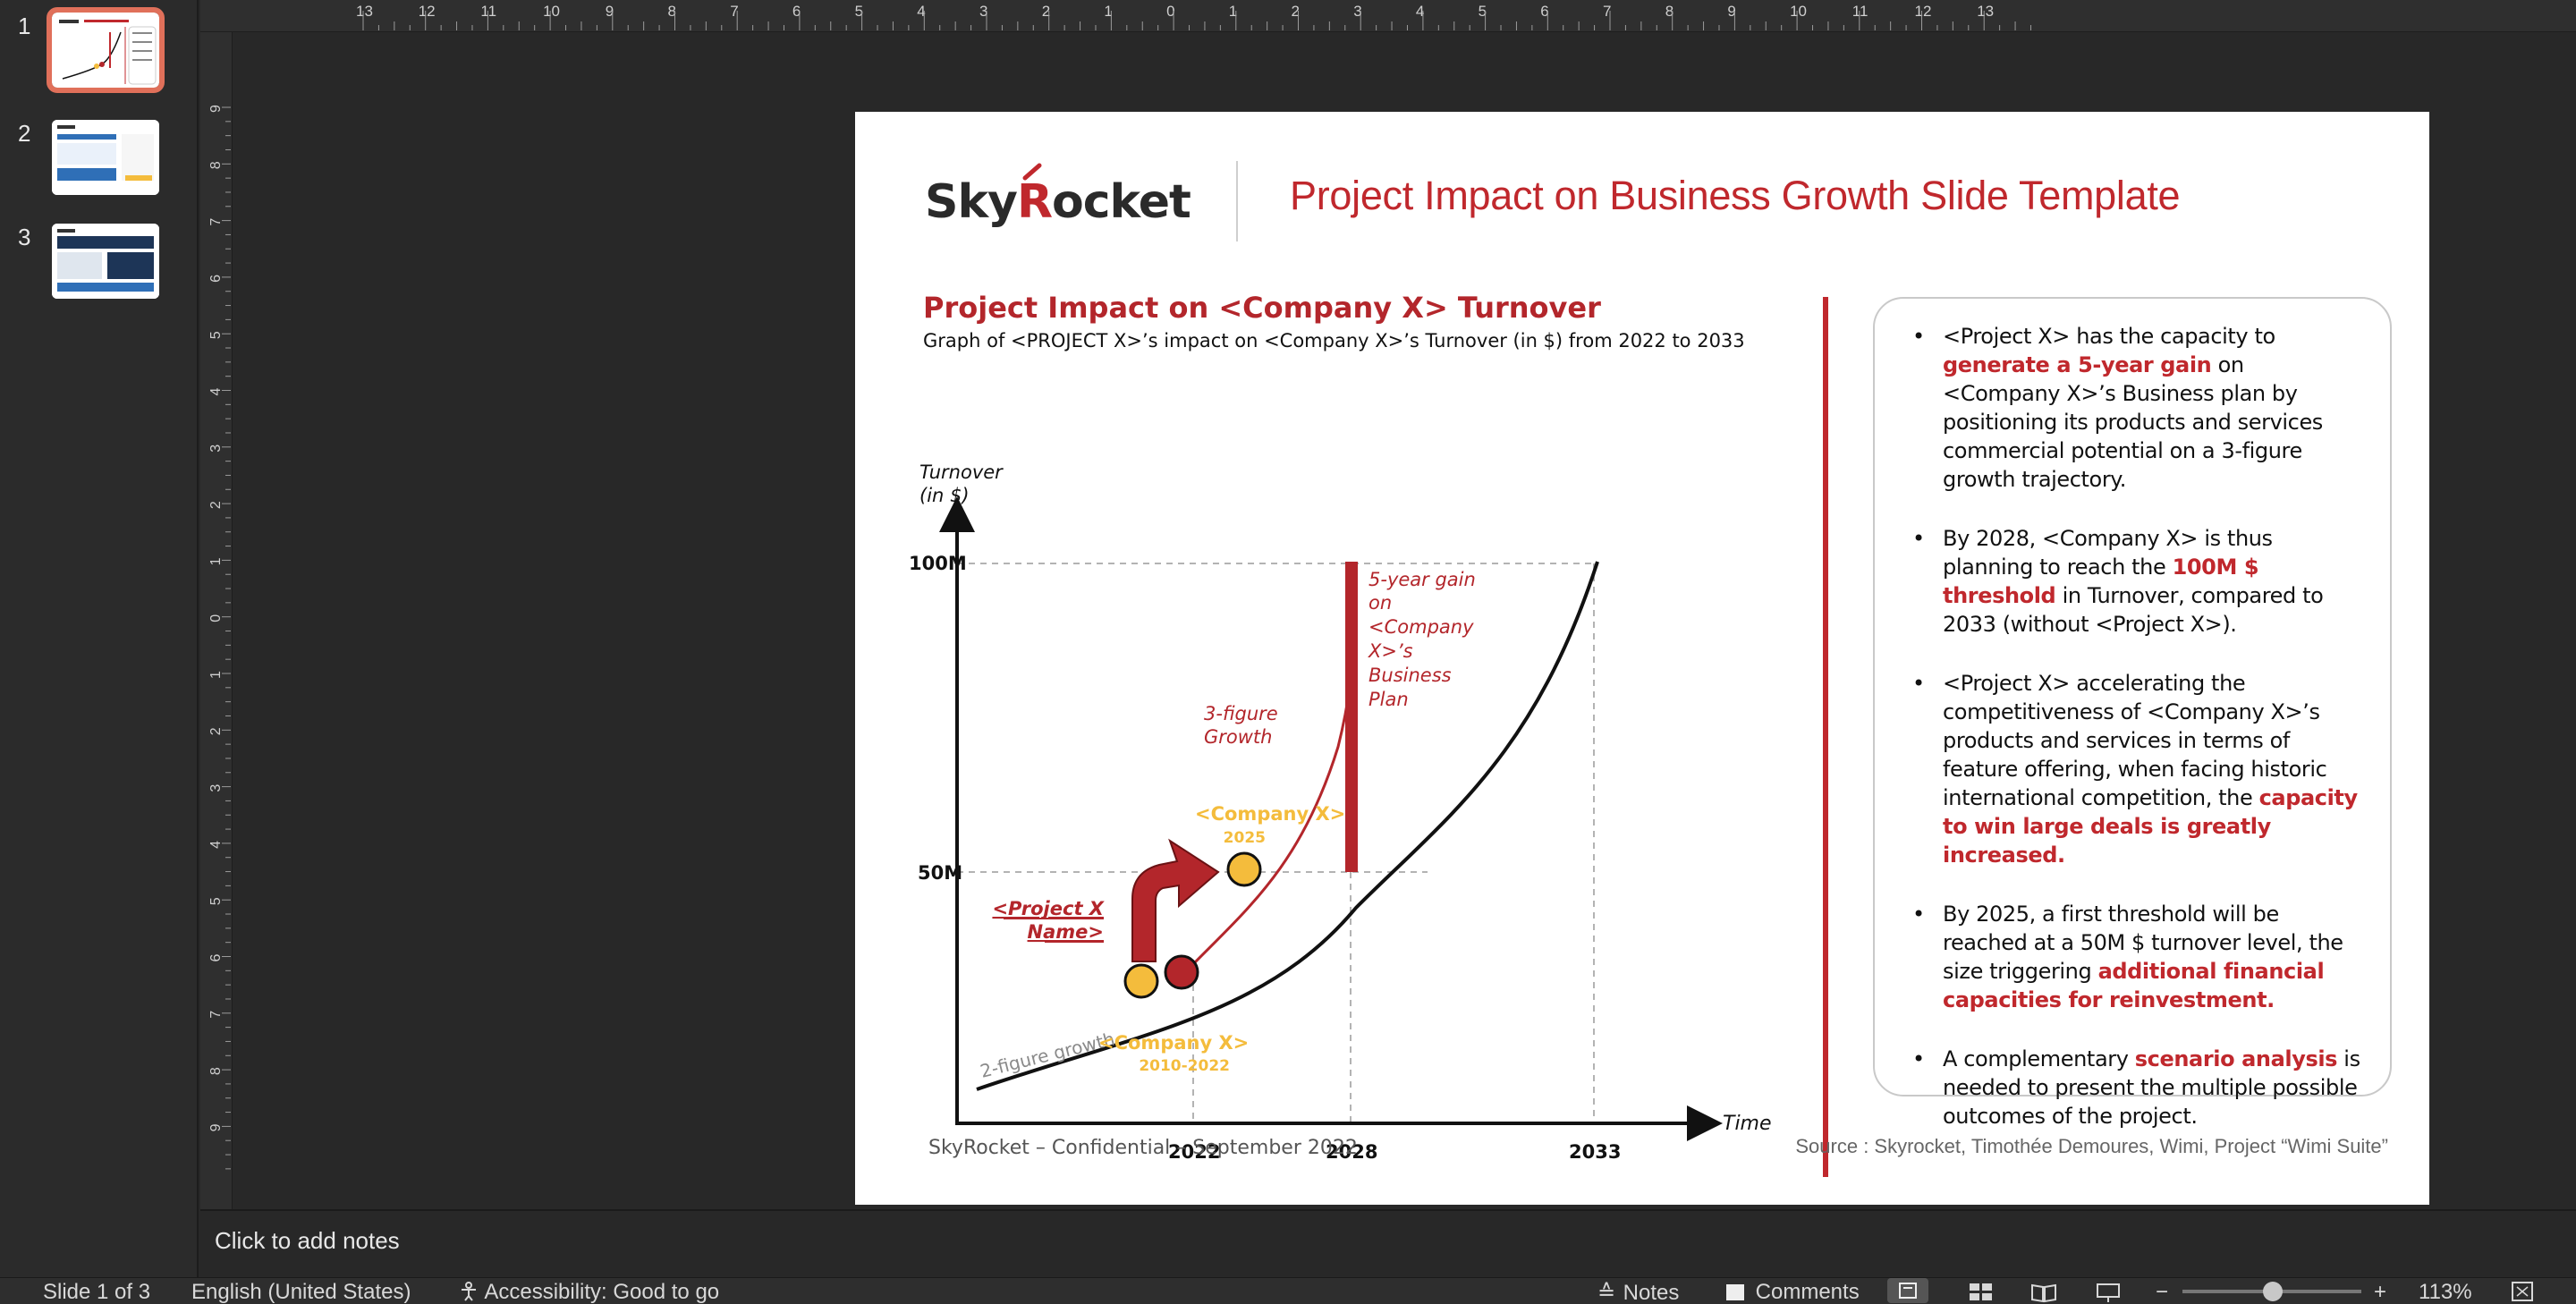 The image size is (2576, 1304). What do you see at coordinates (1798, 12) in the screenshot?
I see `ruler-tick-label: 10` at bounding box center [1798, 12].